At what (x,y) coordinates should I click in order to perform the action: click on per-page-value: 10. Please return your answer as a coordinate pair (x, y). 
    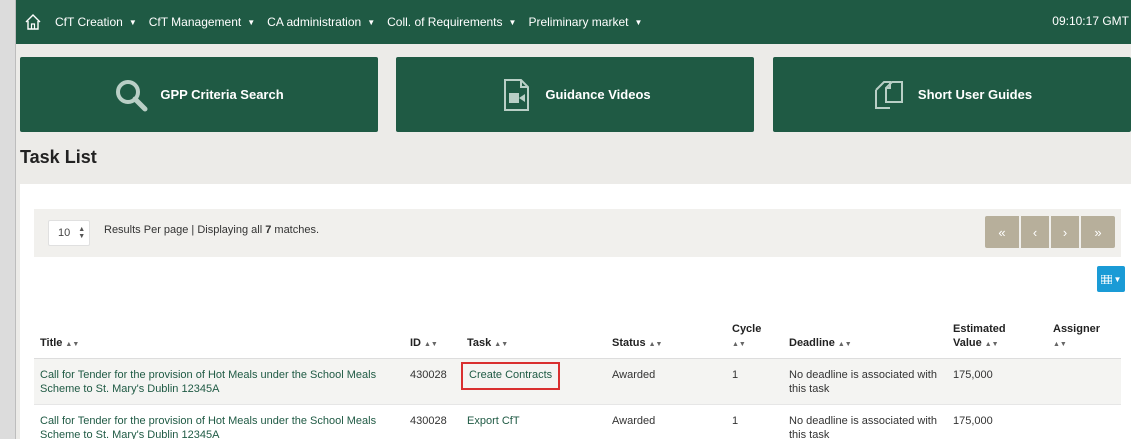
    Looking at the image, I should click on (64, 233).